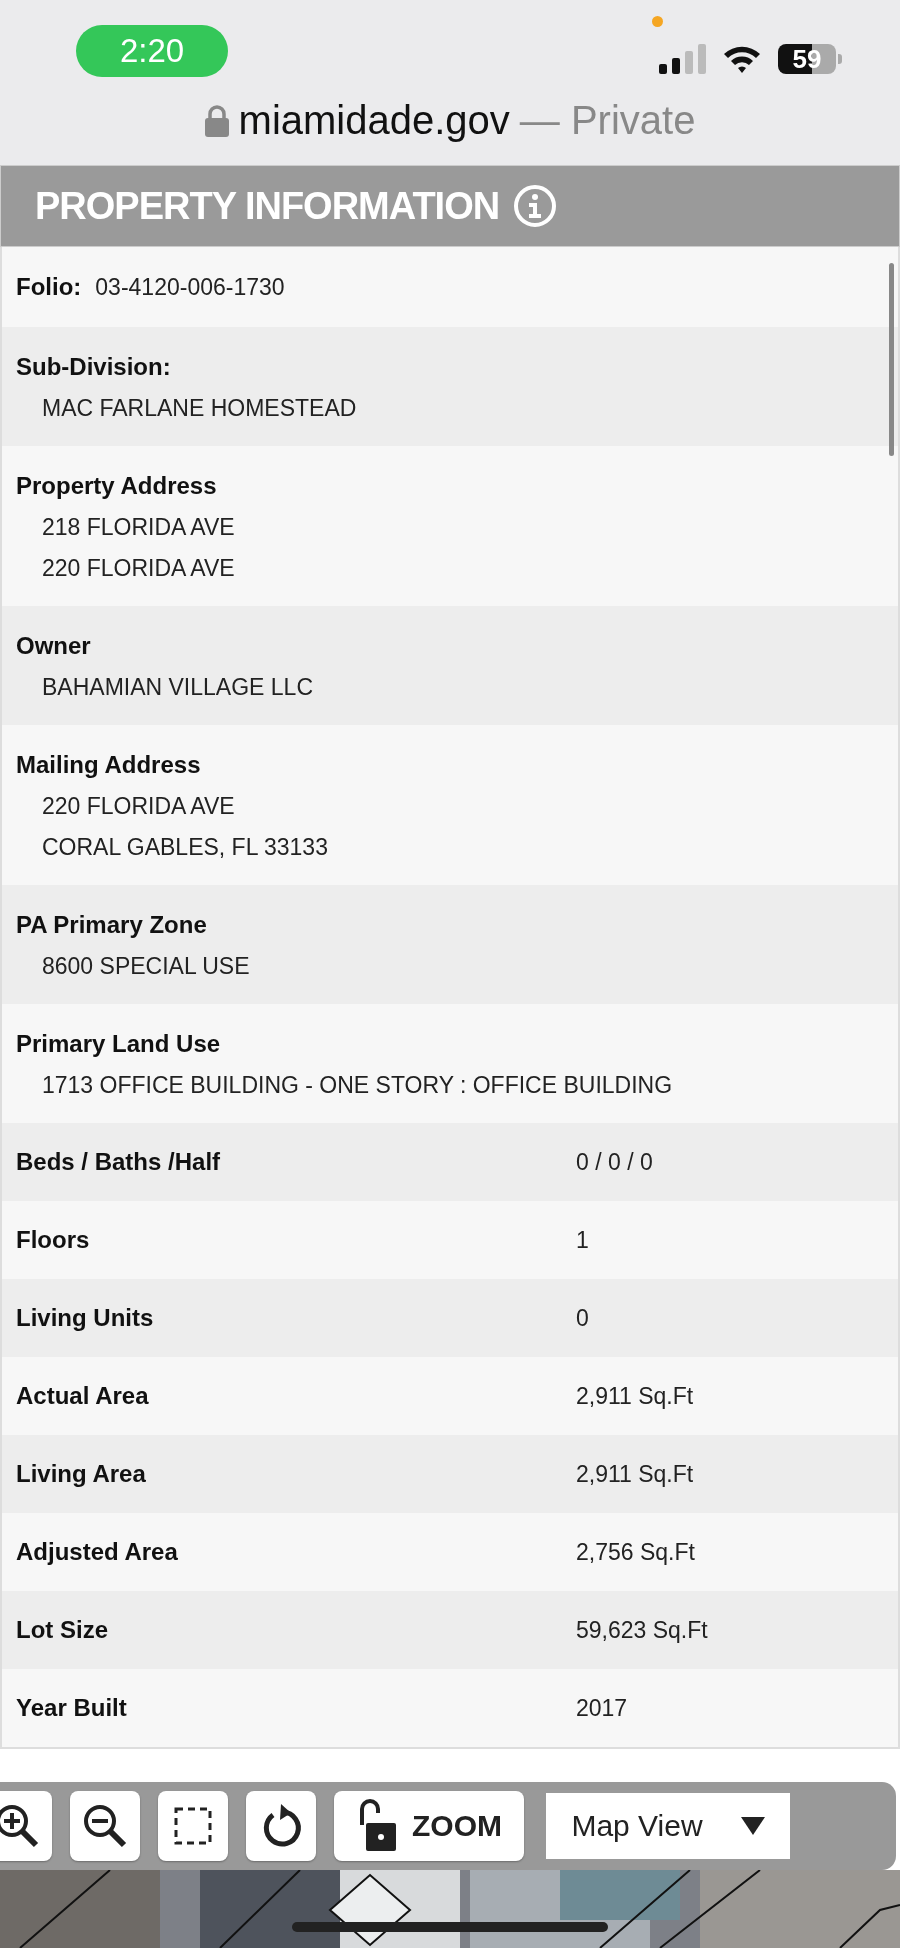 Image resolution: width=900 pixels, height=1948 pixels. I want to click on dropdown-caret-icon, so click(752, 1826).